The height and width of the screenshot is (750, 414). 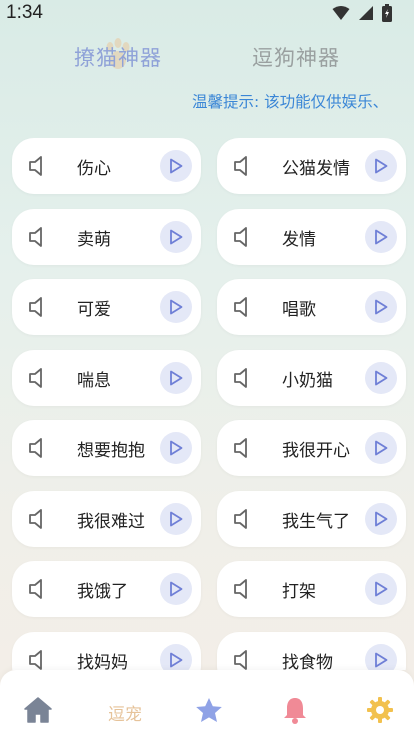 I want to click on sound-card: 打架, so click(x=311, y=589).